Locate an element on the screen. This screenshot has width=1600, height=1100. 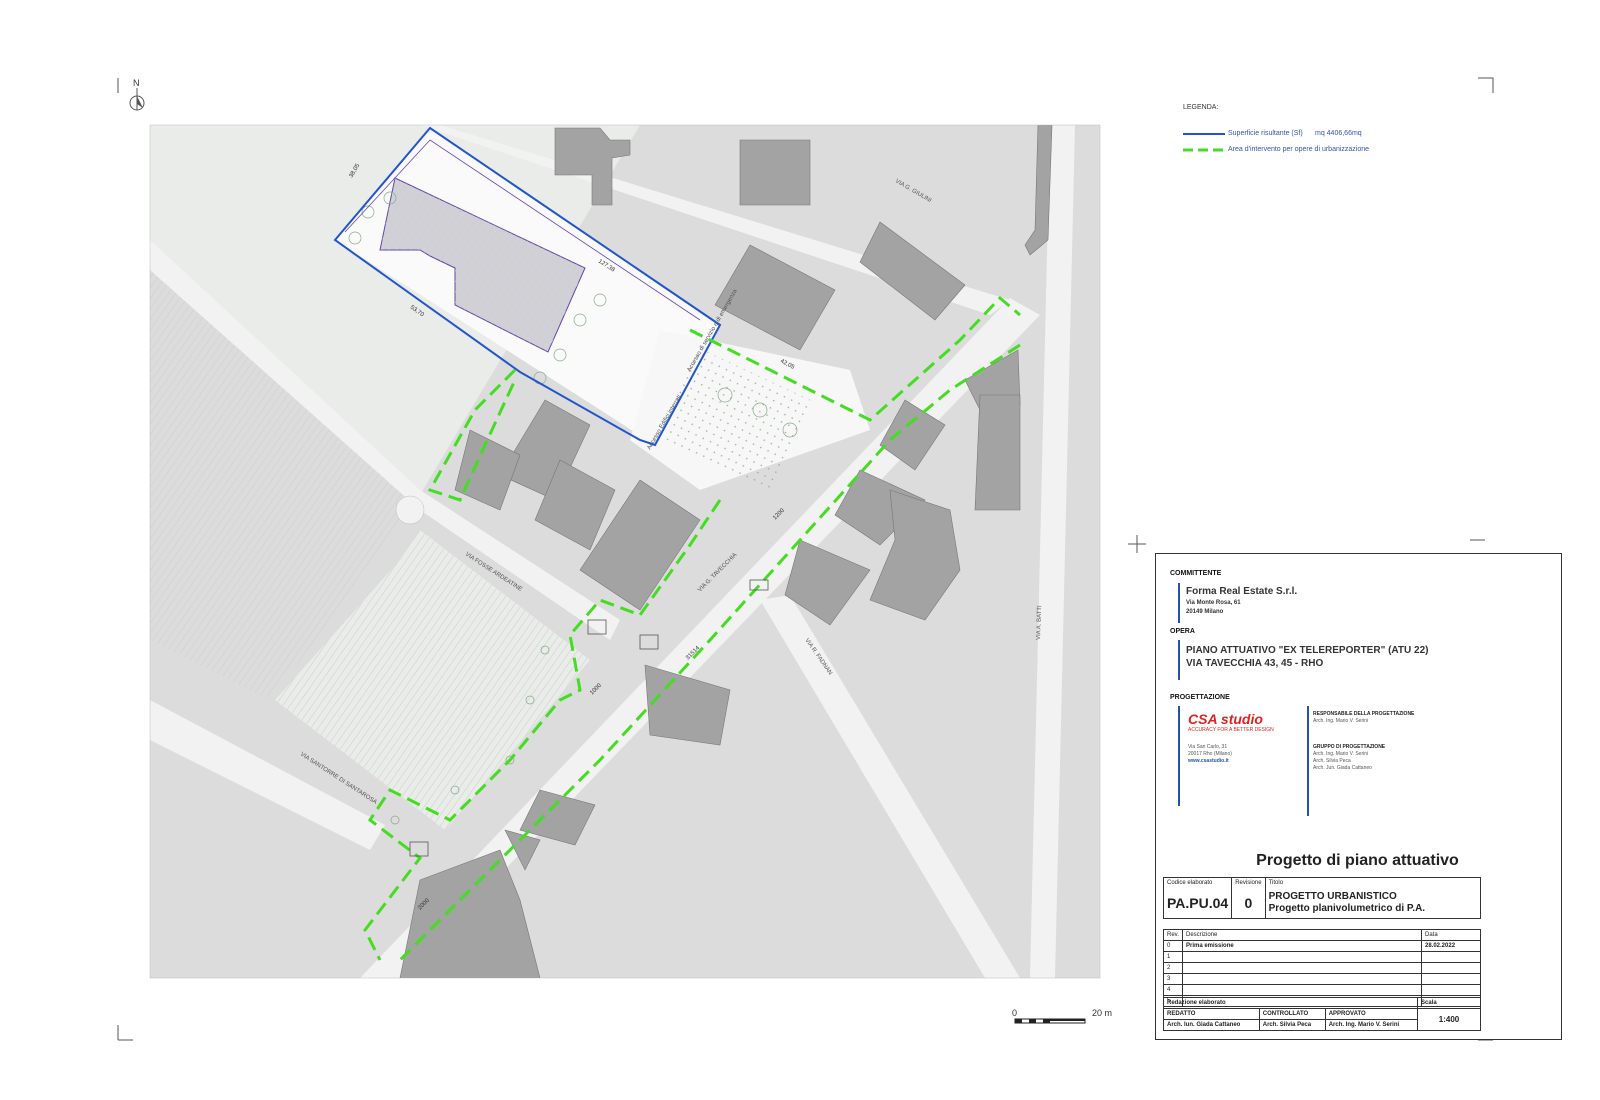
table-row: 2 is located at coordinates (1322, 968).